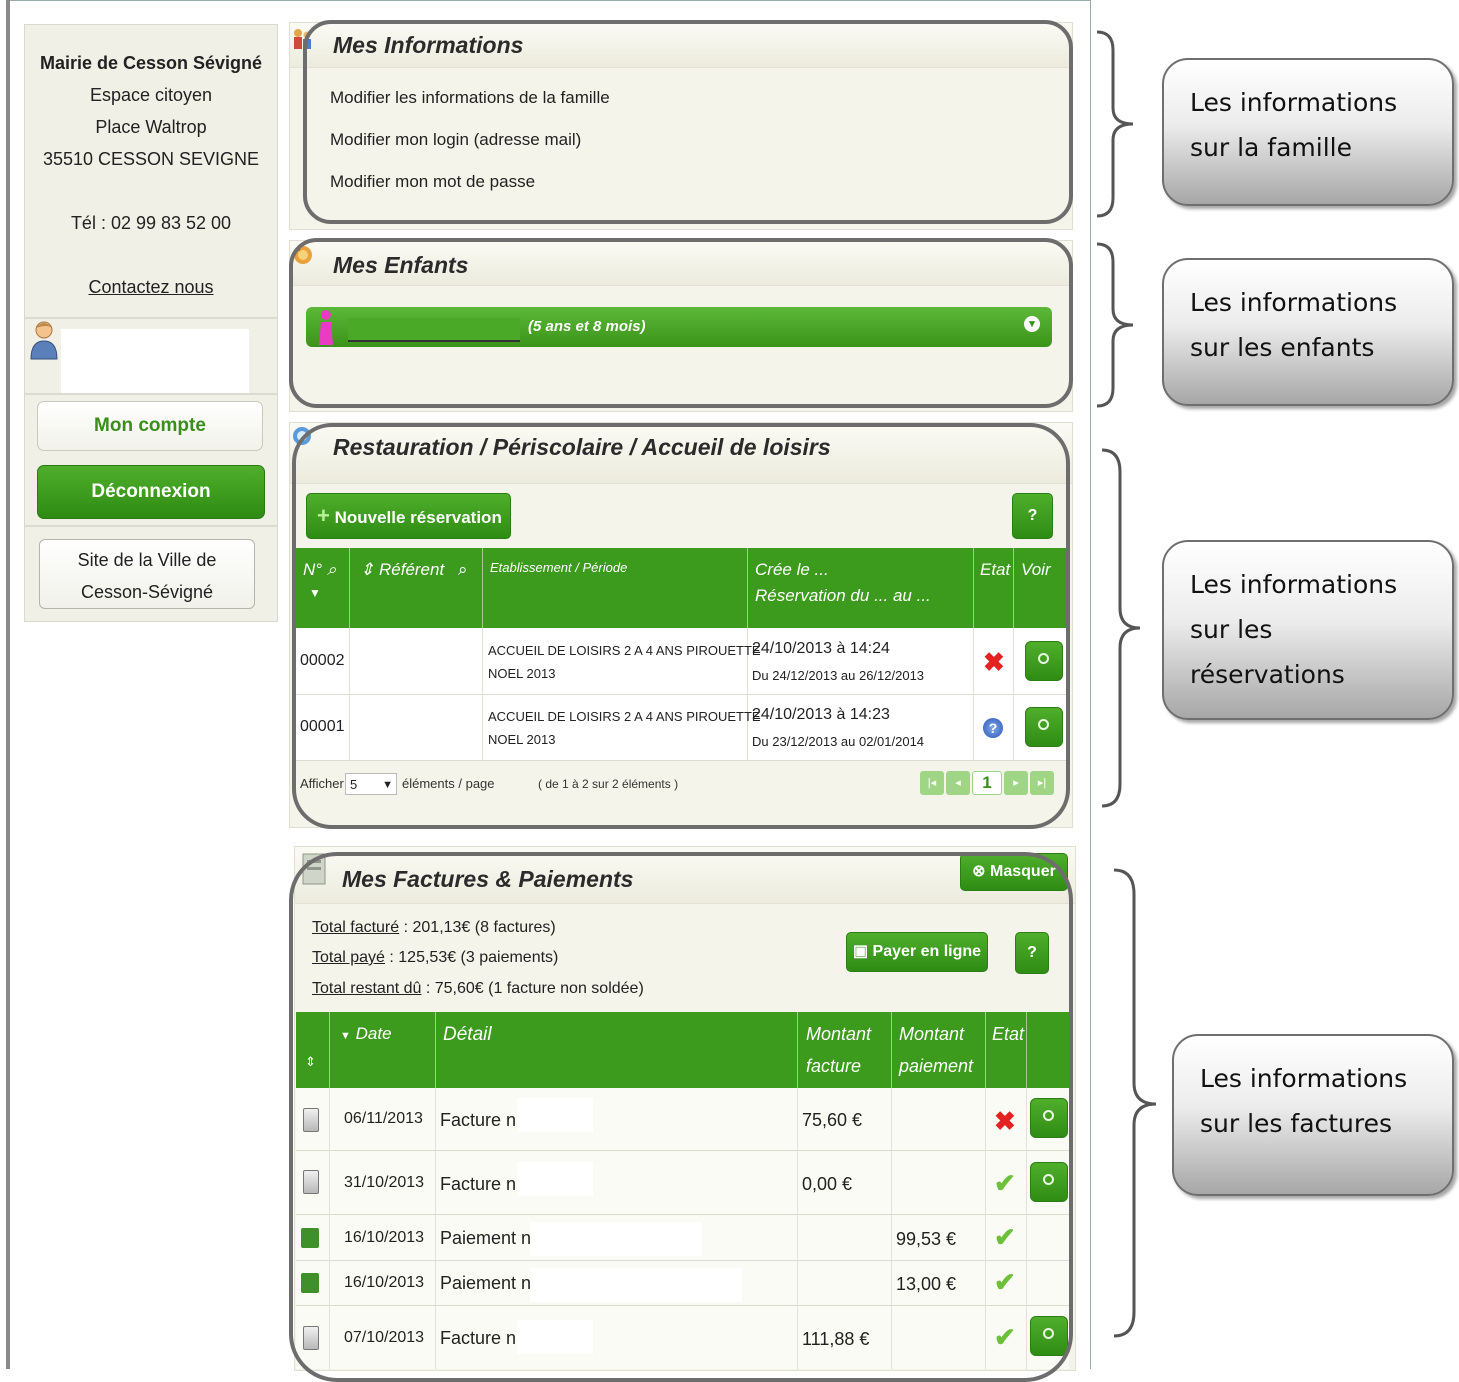 This screenshot has width=1459, height=1382. I want to click on user-avatar-icon, so click(44, 340).